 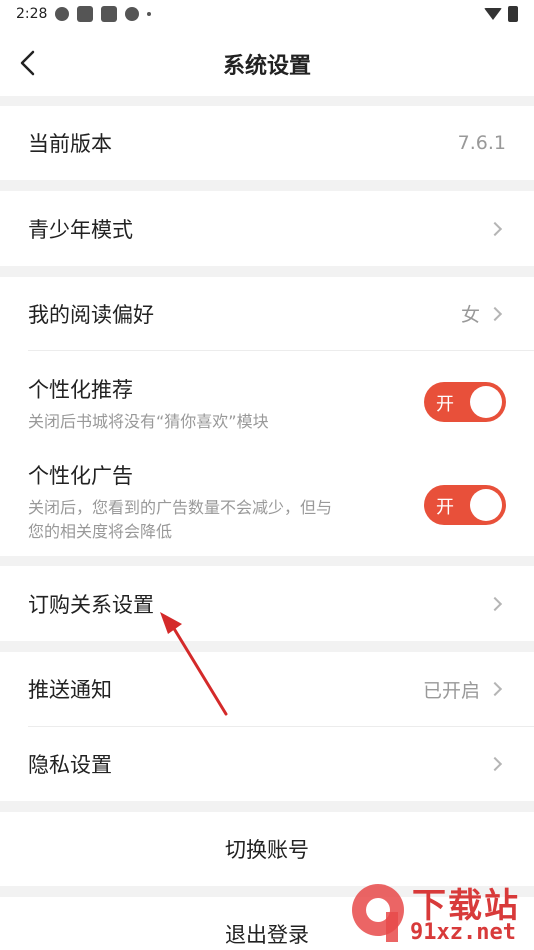 What do you see at coordinates (80, 476) in the screenshot?
I see `personal-ad-title: 个性化广告` at bounding box center [80, 476].